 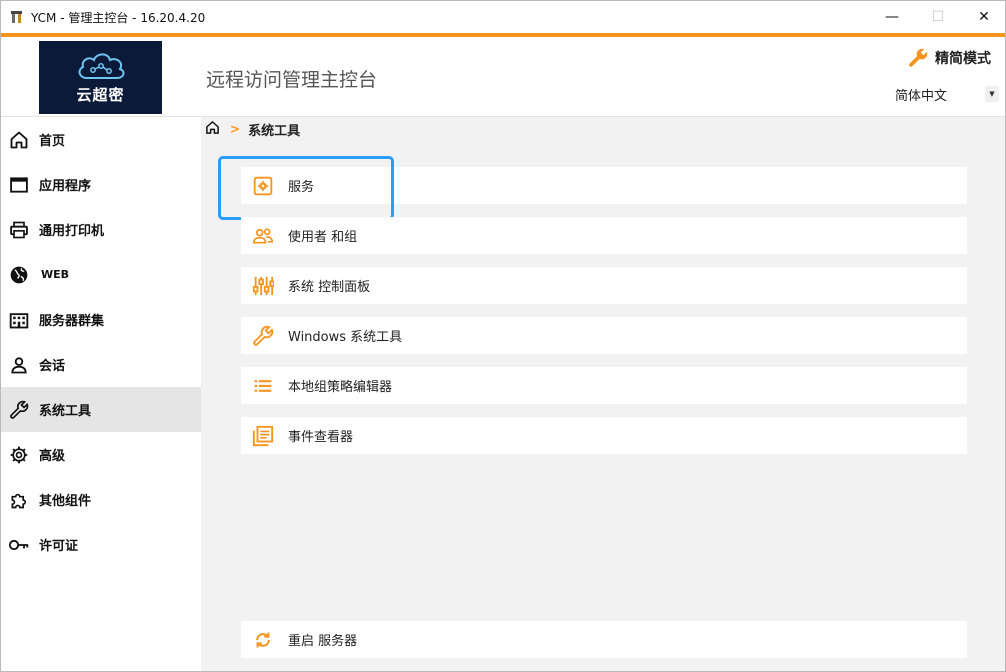 I want to click on sliders-icon, so click(x=263, y=286).